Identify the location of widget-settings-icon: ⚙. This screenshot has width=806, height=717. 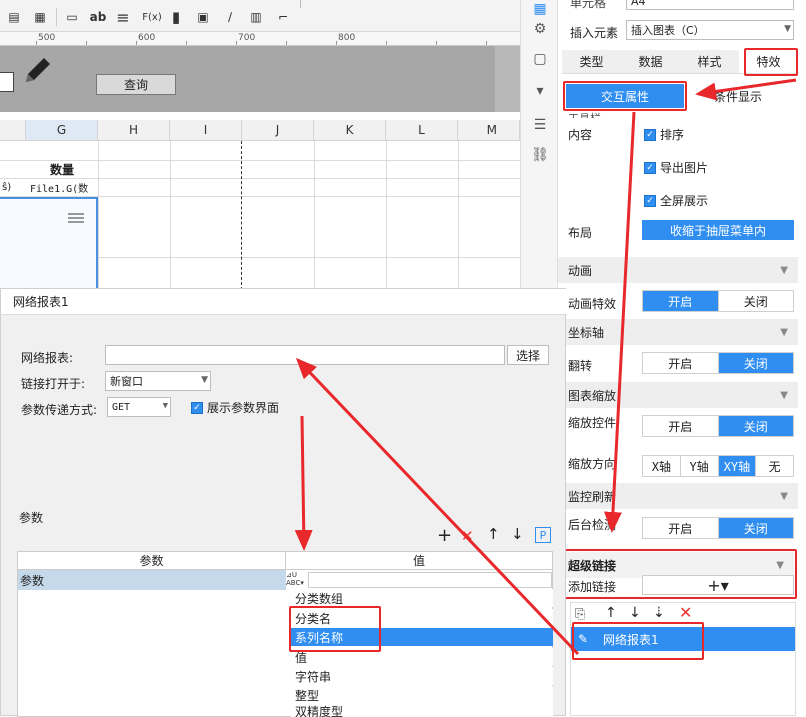
(540, 29).